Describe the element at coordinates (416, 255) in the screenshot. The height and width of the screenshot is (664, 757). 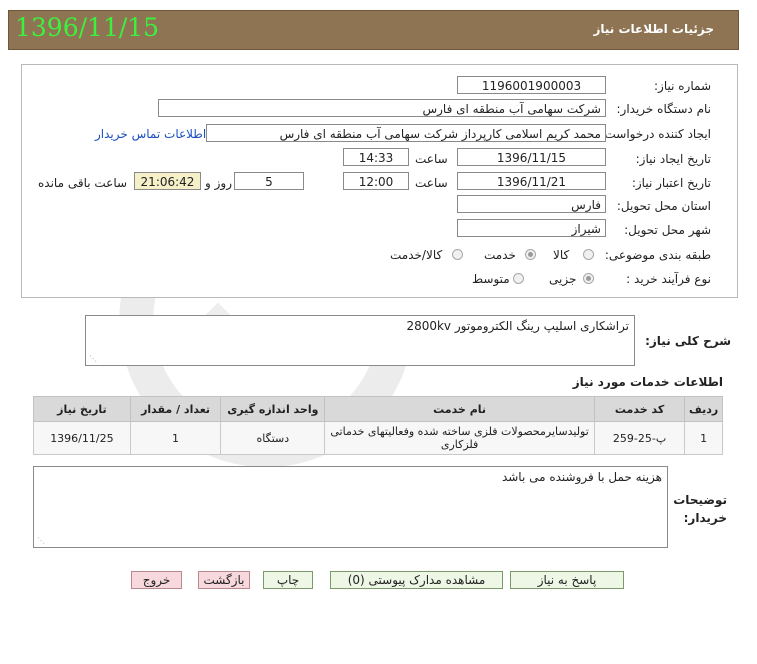
I see `category-both-label: کالا/خدمت` at that location.